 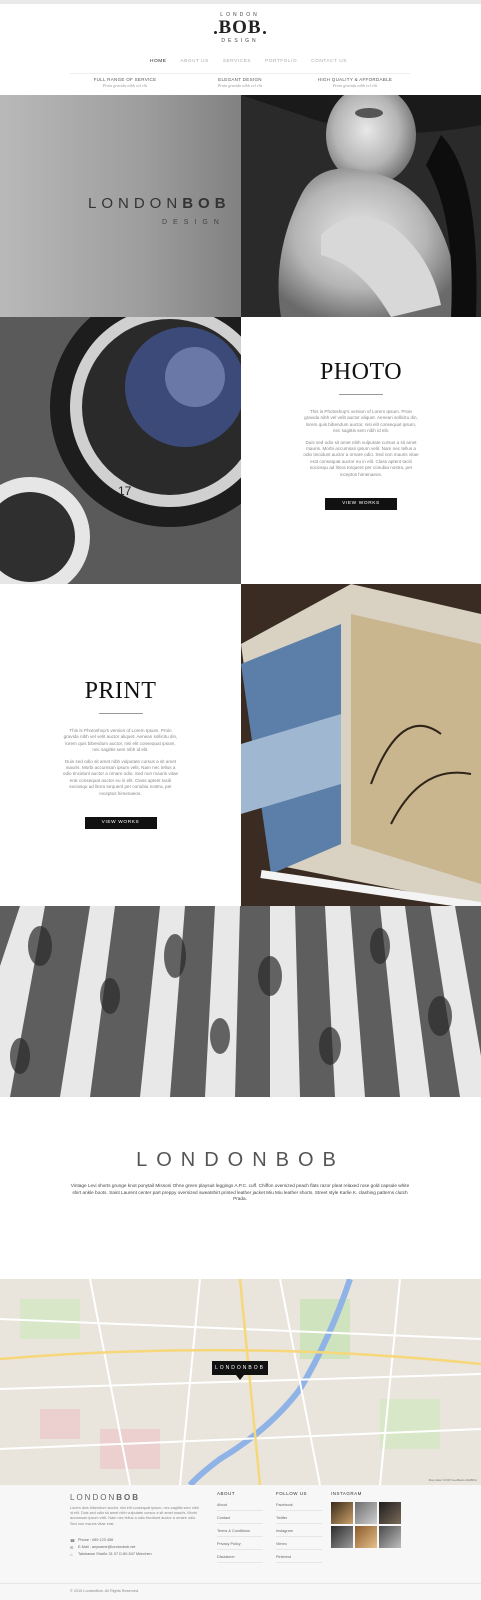 I want to click on footer-email: ✉ E-Mail : anyname@londonbob.net, so click(x=140, y=1547).